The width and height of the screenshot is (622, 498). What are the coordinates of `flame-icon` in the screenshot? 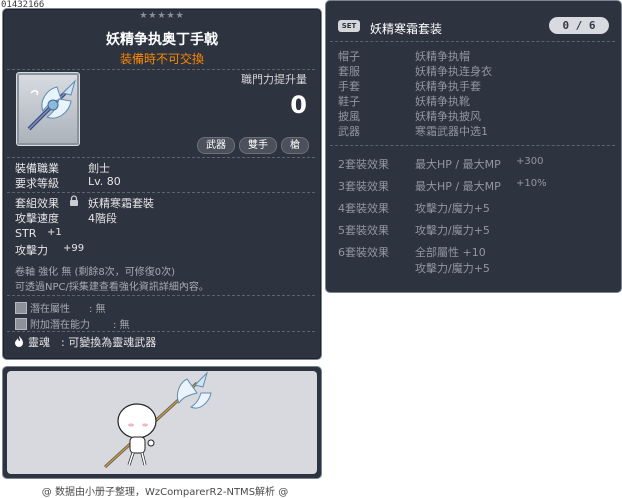 It's located at (19, 342).